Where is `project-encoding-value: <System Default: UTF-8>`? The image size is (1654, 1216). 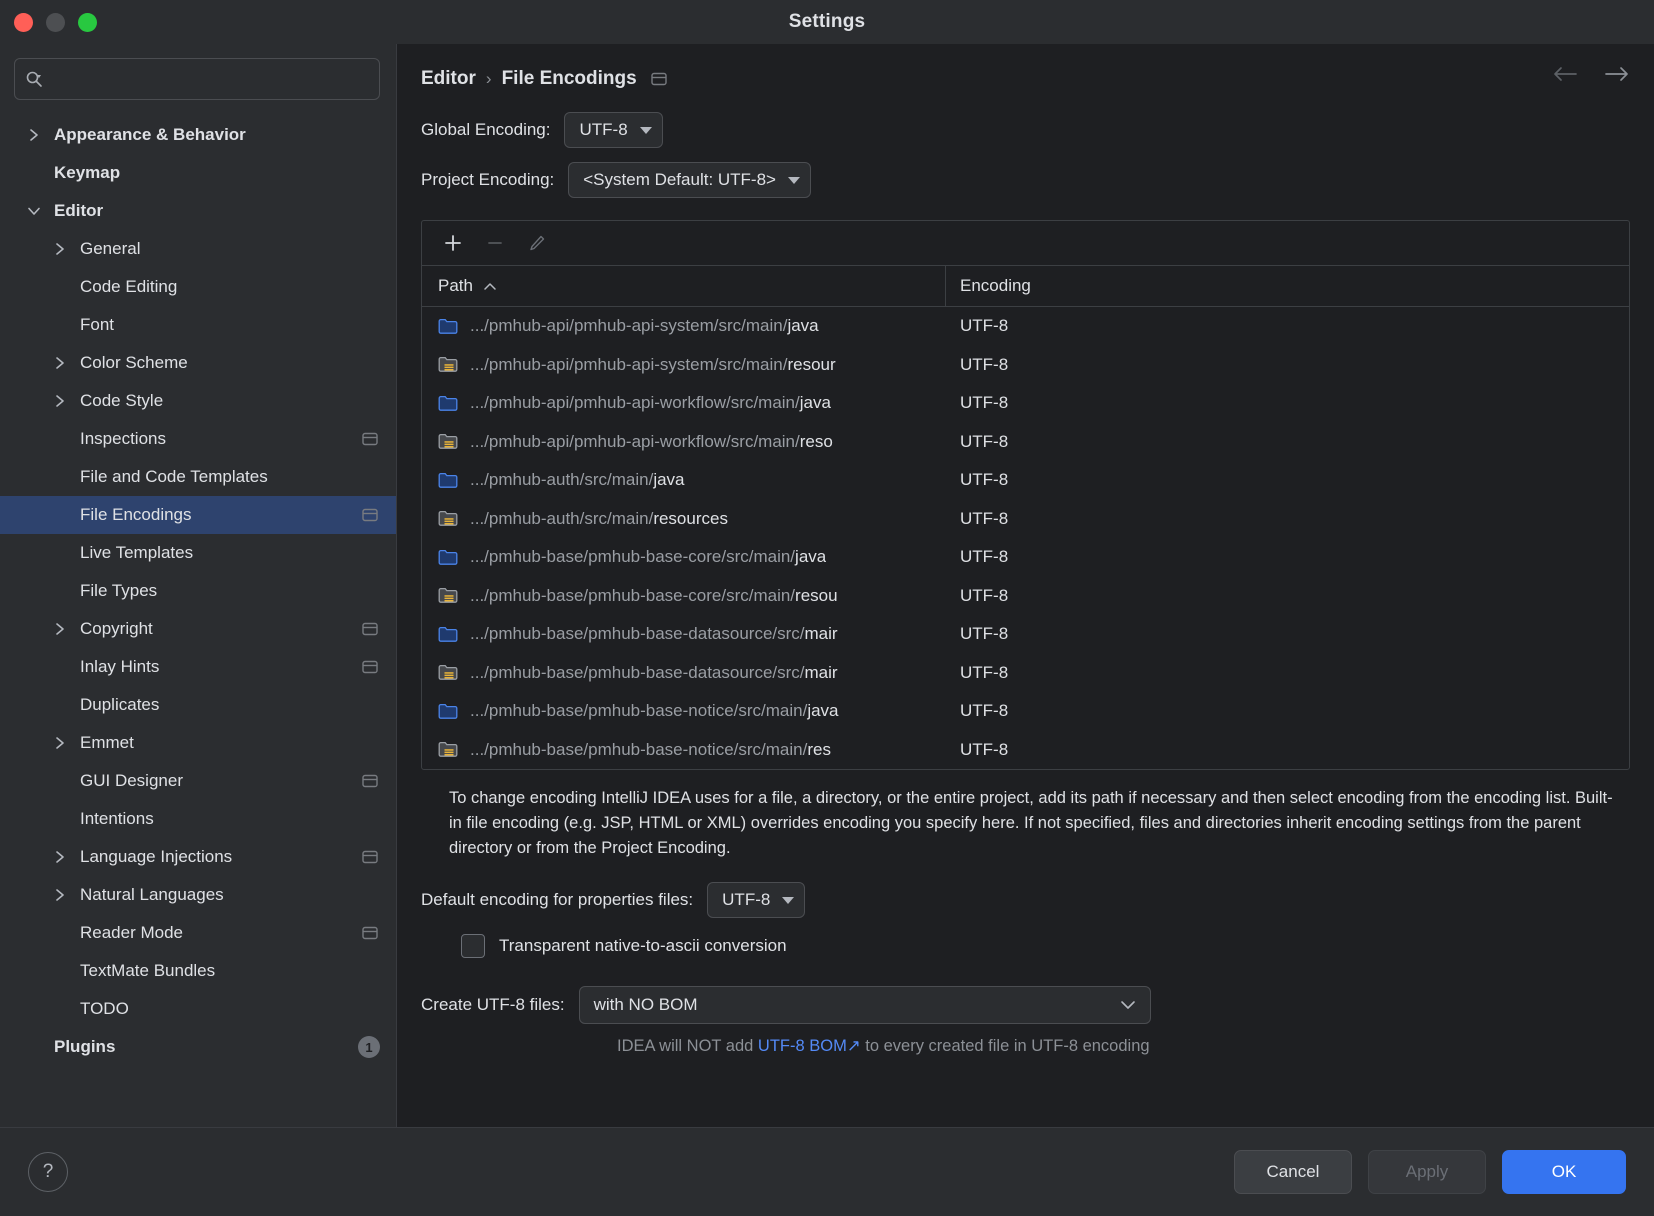 project-encoding-value: <System Default: UTF-8> is located at coordinates (679, 179).